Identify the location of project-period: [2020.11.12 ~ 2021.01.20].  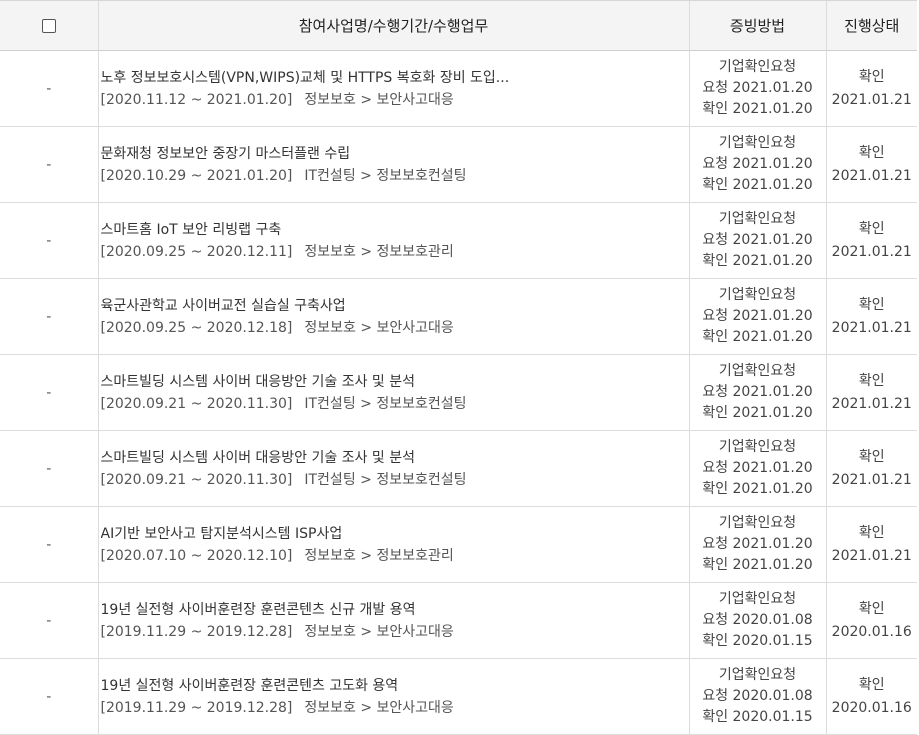
(196, 99).